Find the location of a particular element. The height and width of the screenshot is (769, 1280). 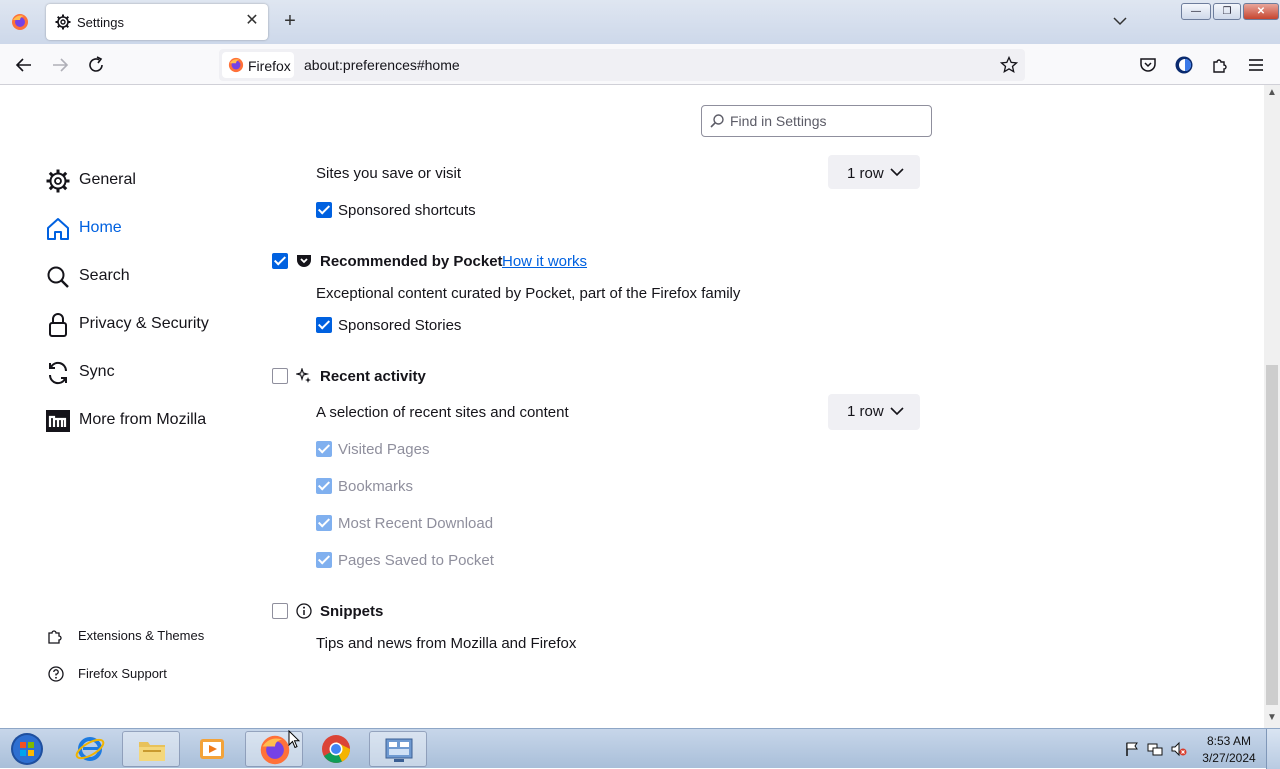

recent-rows-select: 1 row is located at coordinates (874, 412).